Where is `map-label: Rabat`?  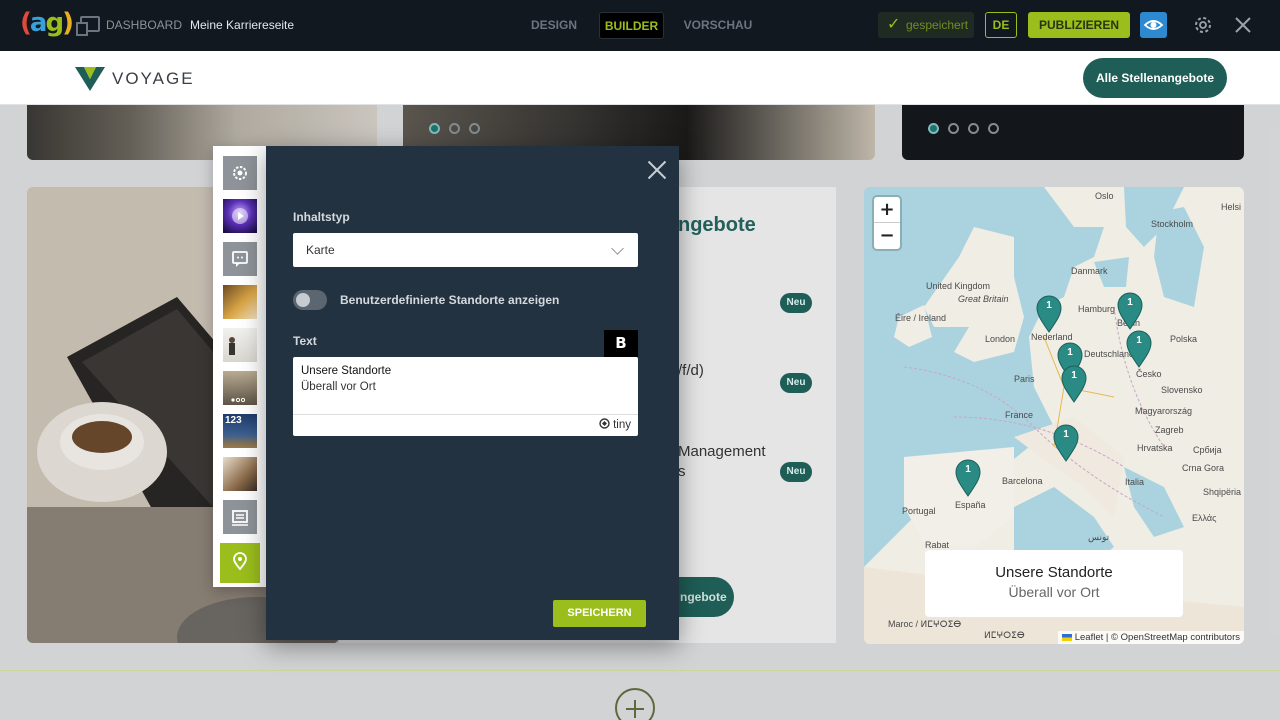 map-label: Rabat is located at coordinates (937, 545).